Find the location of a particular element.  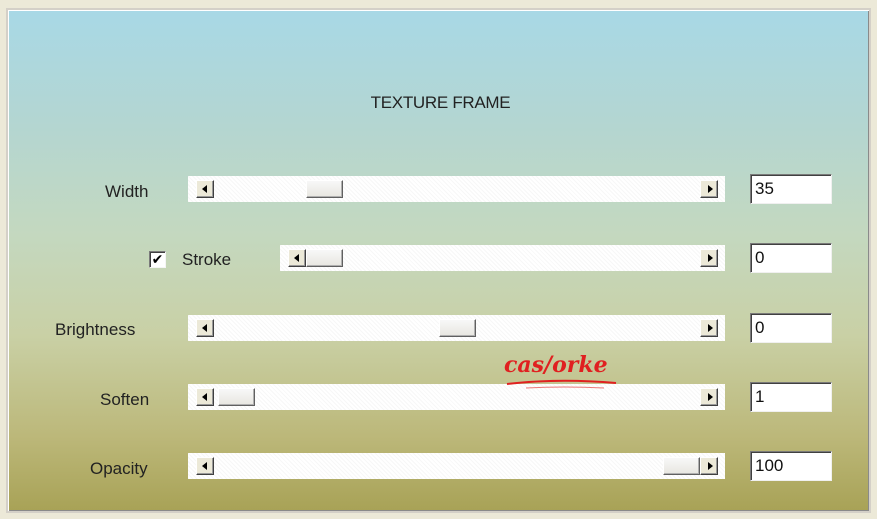

brightness-value-input: 0 is located at coordinates (791, 328).